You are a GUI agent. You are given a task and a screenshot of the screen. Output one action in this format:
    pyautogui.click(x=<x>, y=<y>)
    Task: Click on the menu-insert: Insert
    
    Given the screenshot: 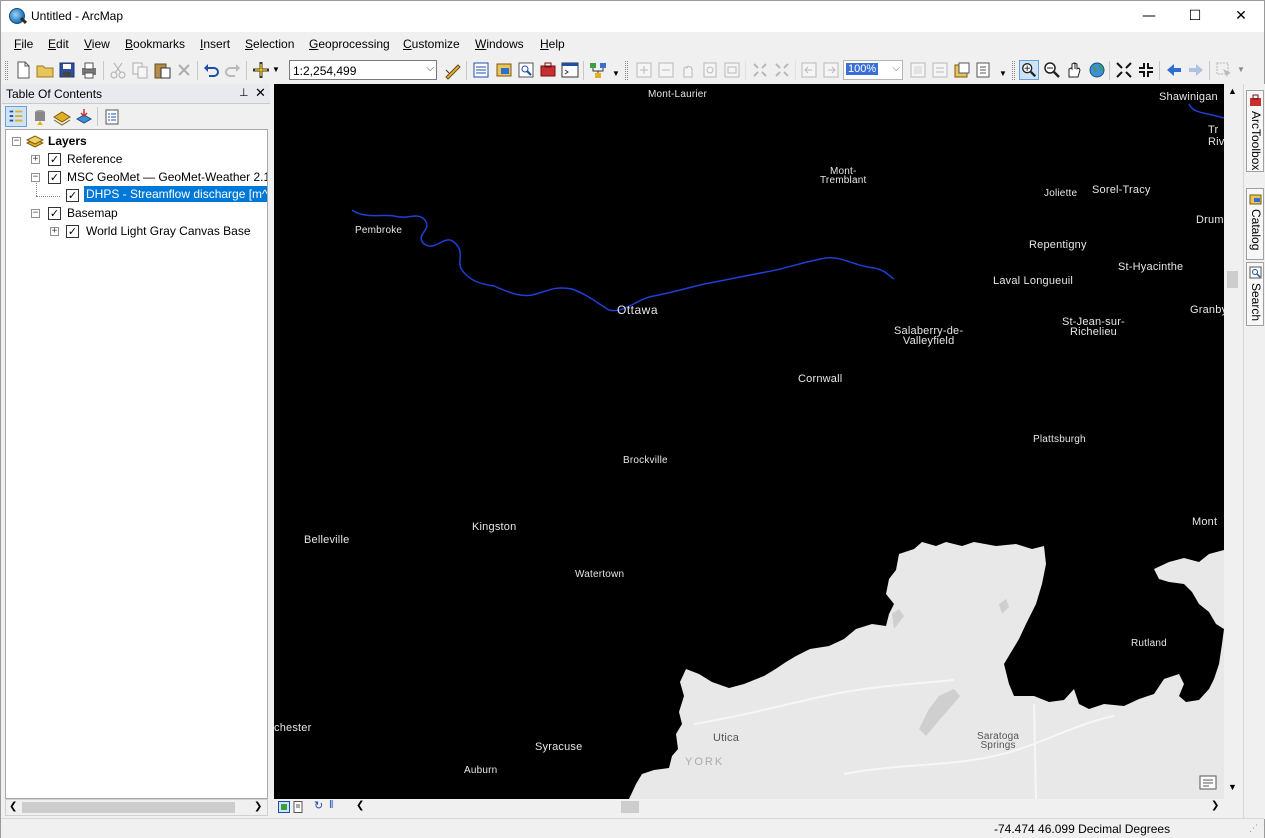 What is the action you would take?
    pyautogui.click(x=215, y=44)
    